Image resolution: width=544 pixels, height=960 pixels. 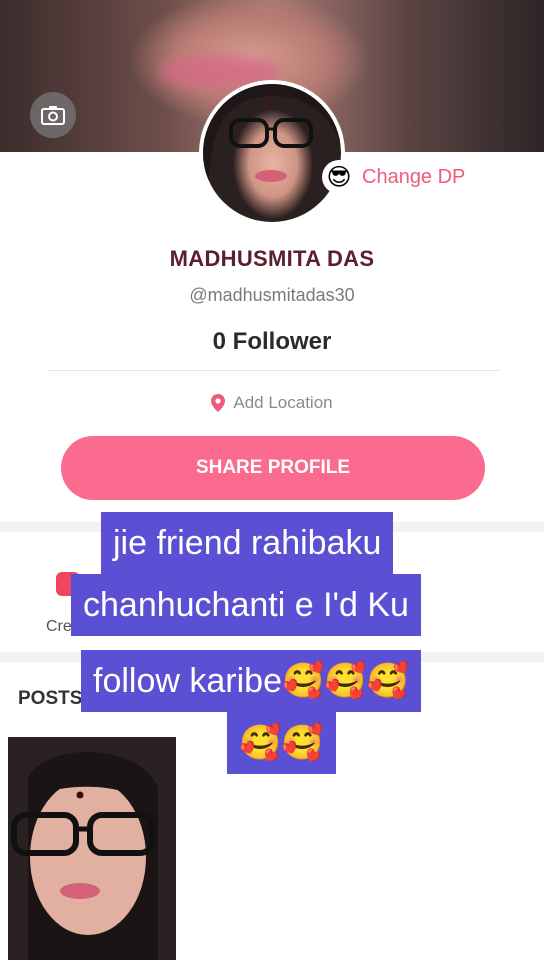 What do you see at coordinates (92, 848) in the screenshot?
I see `post-thumbnail` at bounding box center [92, 848].